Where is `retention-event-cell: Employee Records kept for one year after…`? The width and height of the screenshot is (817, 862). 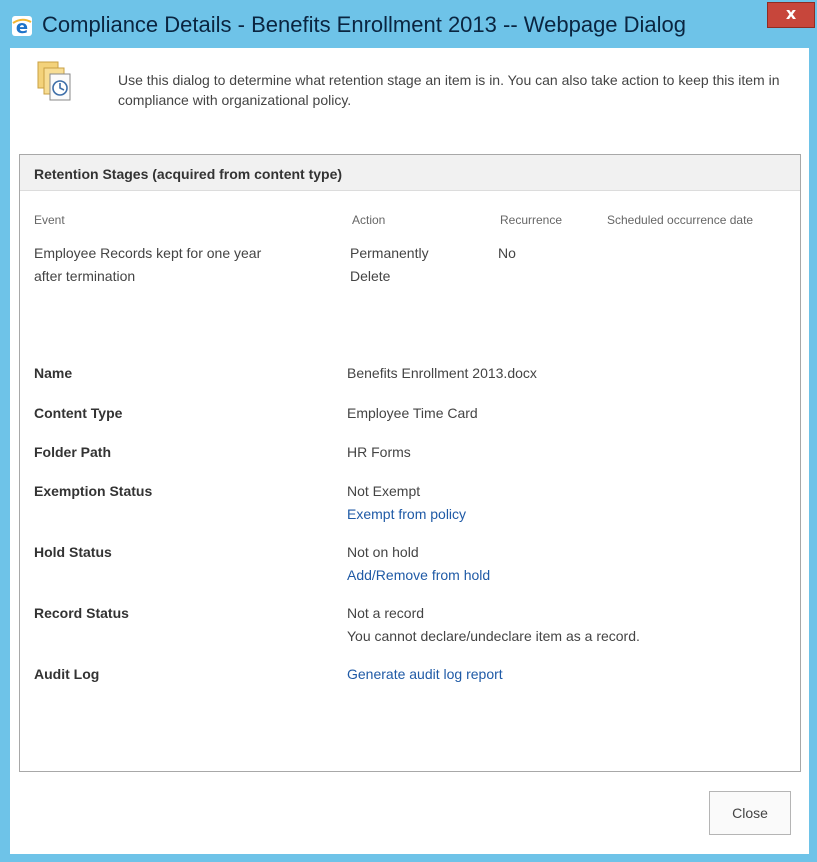
retention-event-cell: Employee Records kept for one year after… is located at coordinates (184, 265).